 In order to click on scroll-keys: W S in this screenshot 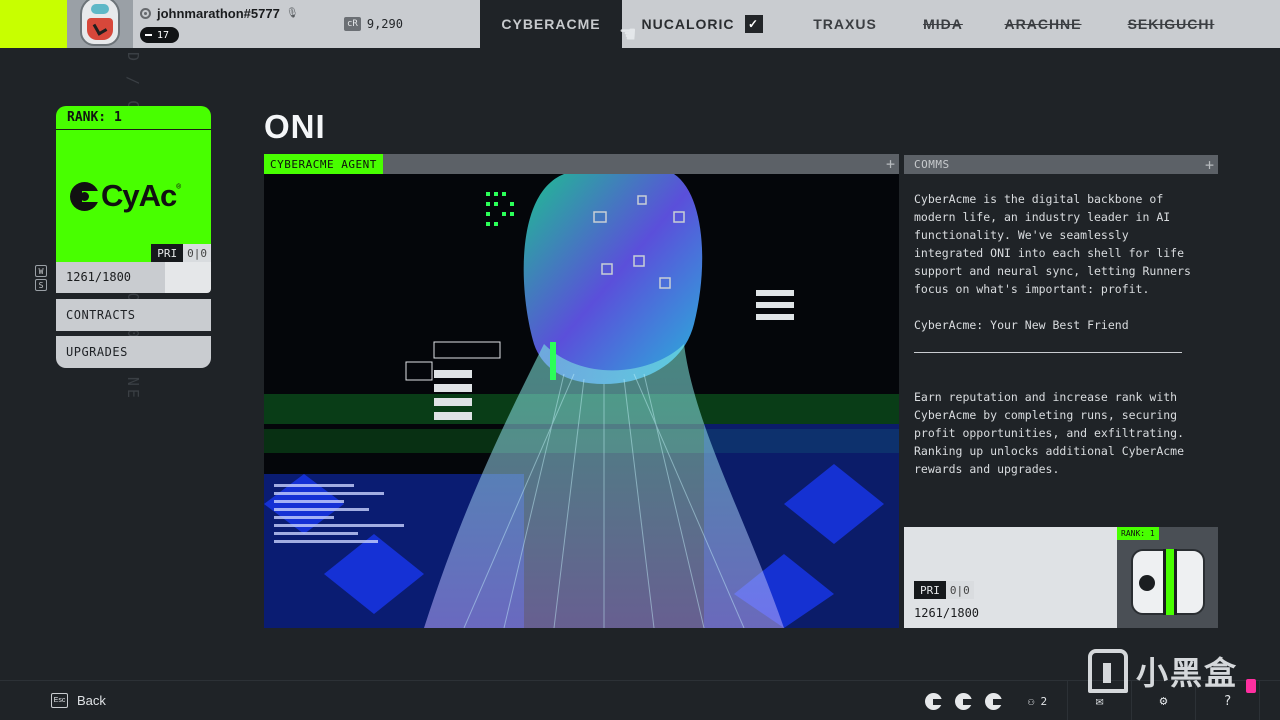, I will do `click(41, 278)`.